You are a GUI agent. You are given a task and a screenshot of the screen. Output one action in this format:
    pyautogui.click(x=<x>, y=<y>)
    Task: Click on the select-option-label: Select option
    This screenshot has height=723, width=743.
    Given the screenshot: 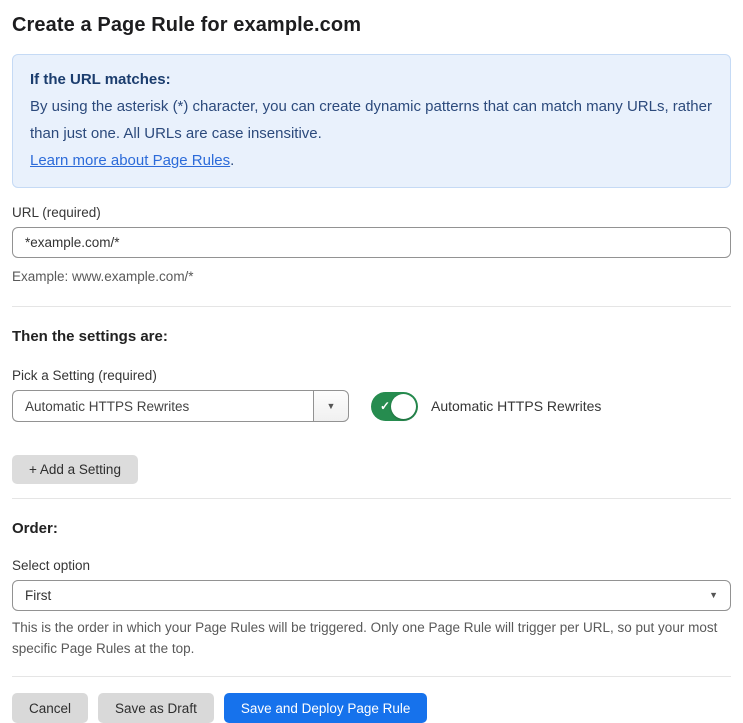 What is the action you would take?
    pyautogui.click(x=51, y=565)
    